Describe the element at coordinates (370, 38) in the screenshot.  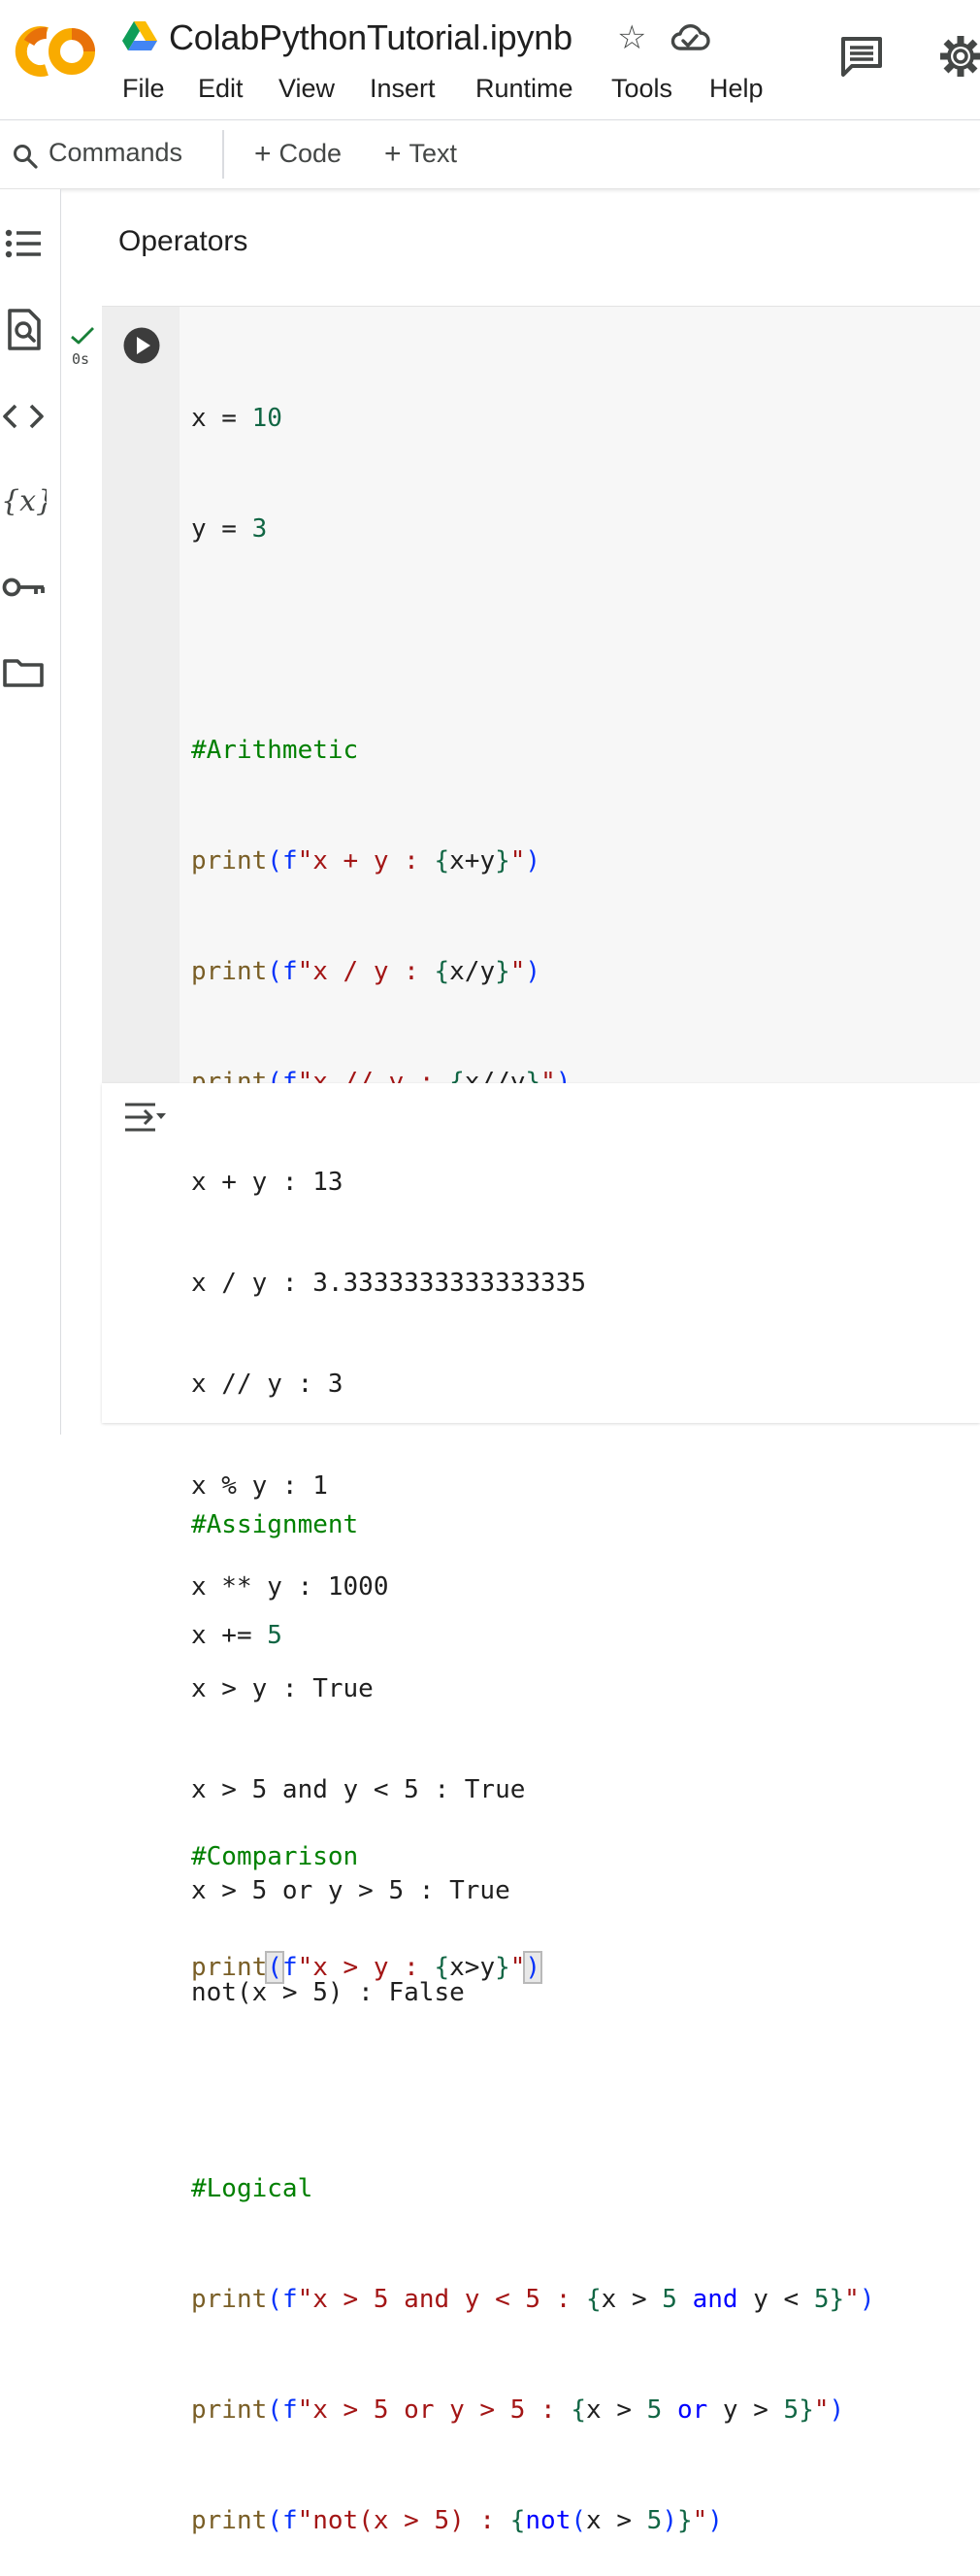
I see `notebook-title: ColabPythonTutorial.ipynb` at that location.